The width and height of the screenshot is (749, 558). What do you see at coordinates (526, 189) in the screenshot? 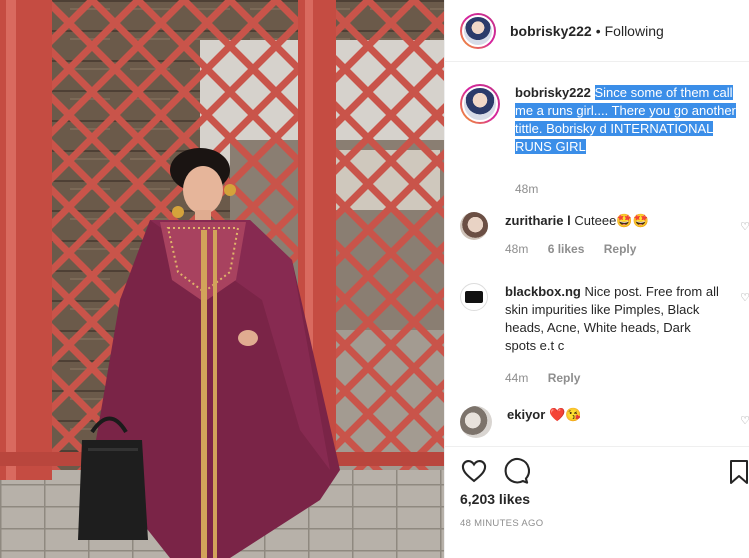
I see `caption-time: 48m` at bounding box center [526, 189].